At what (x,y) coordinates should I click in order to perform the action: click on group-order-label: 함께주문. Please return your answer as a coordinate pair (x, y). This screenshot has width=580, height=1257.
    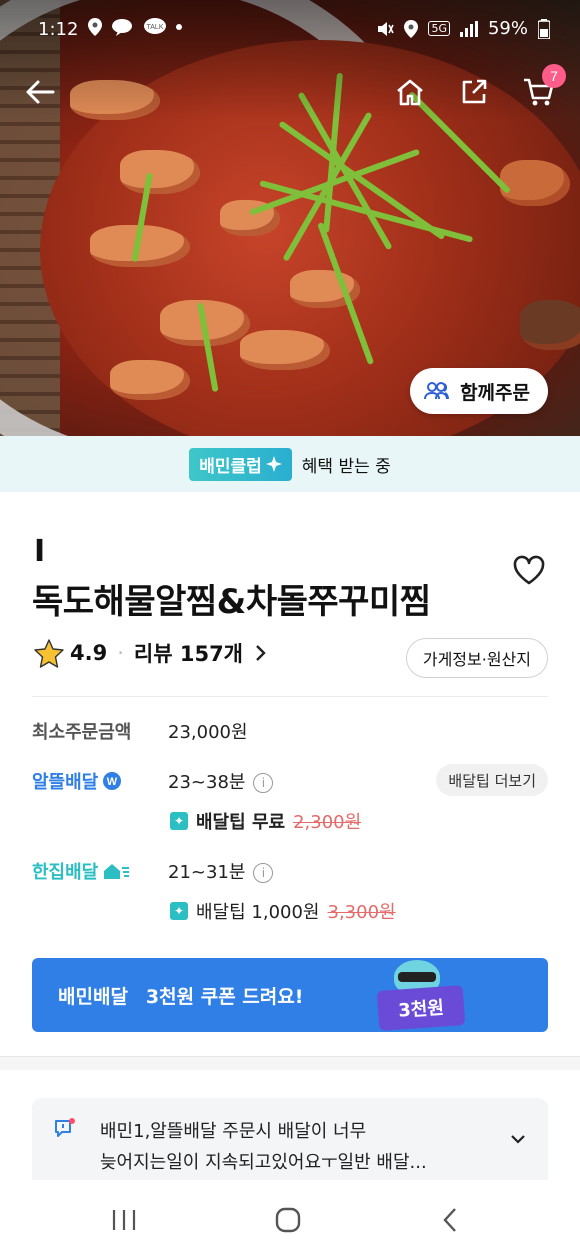
    Looking at the image, I should click on (495, 392).